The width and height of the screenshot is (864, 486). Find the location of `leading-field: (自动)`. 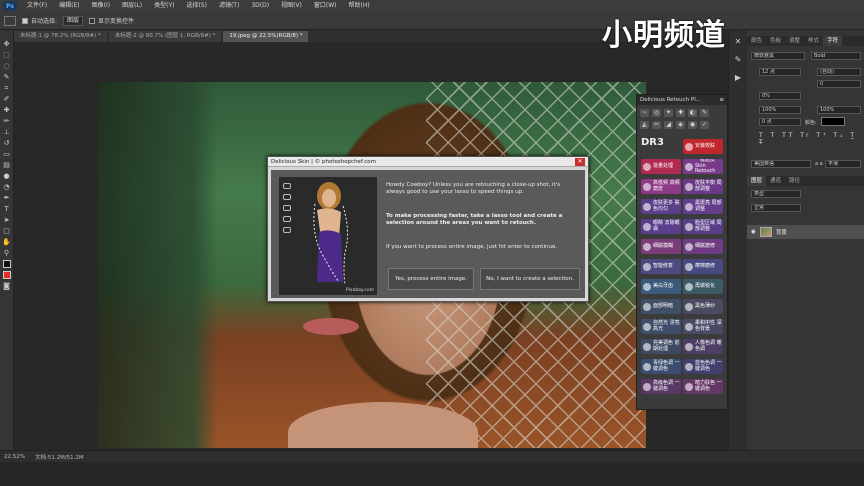

leading-field: (自动) is located at coordinates (839, 72).